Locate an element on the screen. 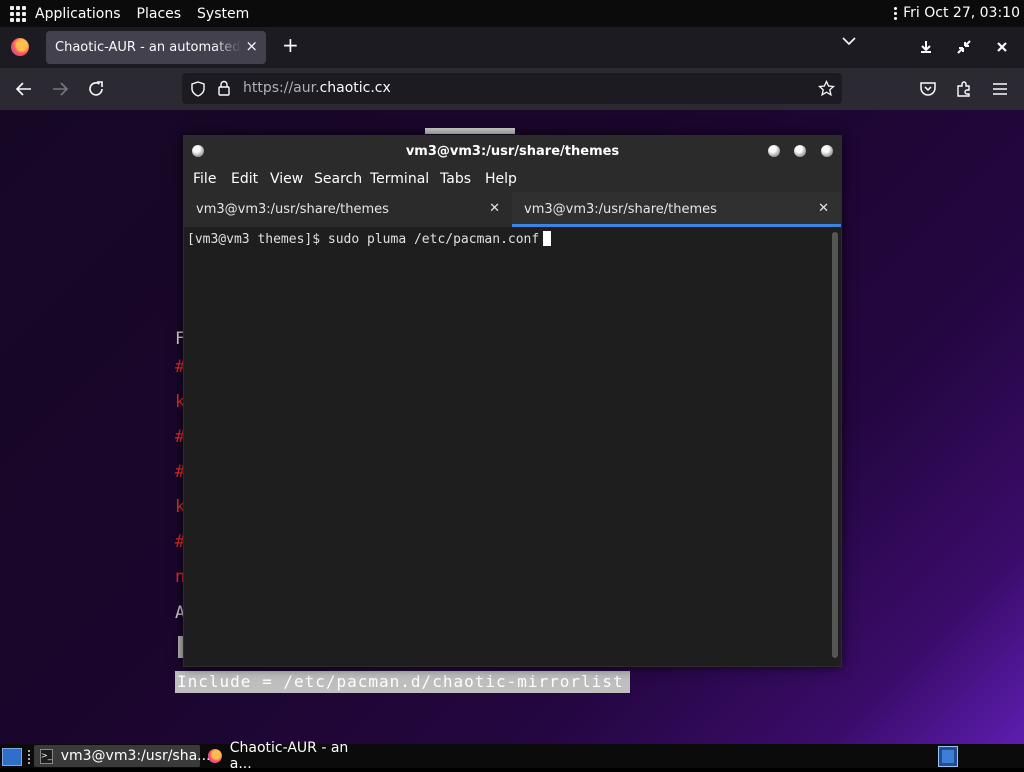 This screenshot has width=1024, height=772. terminal-tab: vm3@vm3:/usr/share/themes ✕ is located at coordinates (348, 209).